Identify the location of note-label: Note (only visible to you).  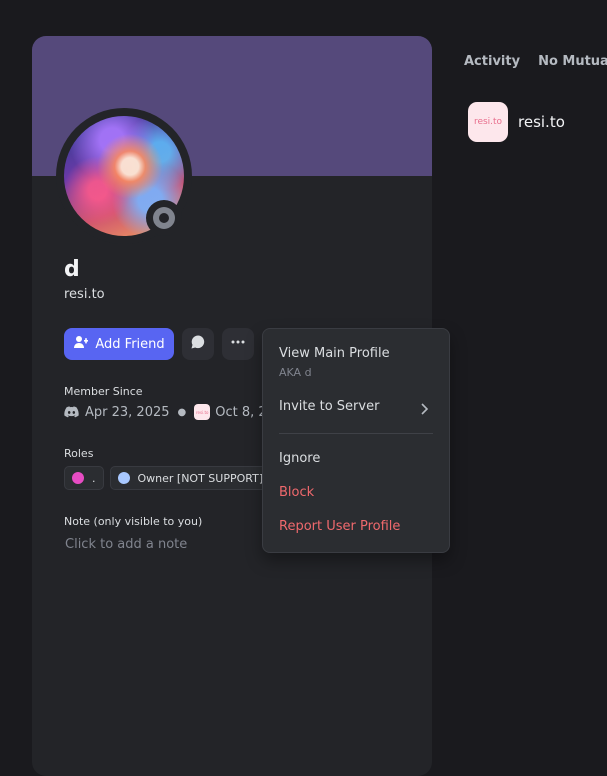
(133, 521).